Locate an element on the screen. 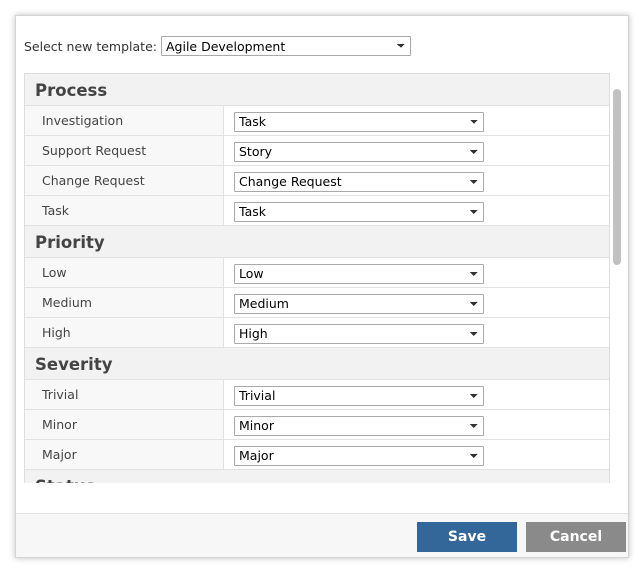 This screenshot has height=577, width=643. mapping-source-label: High is located at coordinates (124, 332).